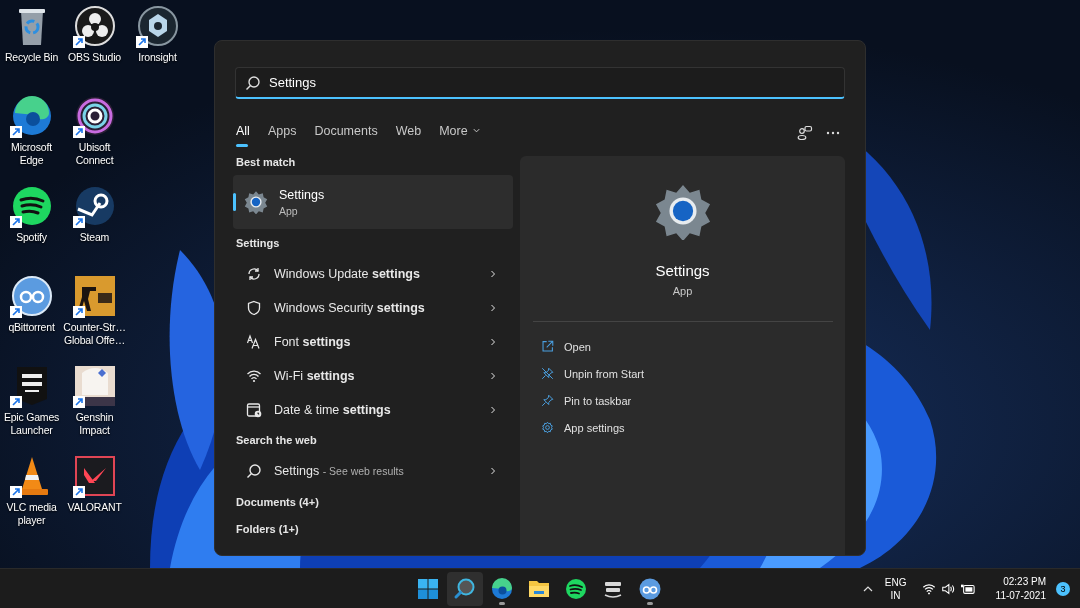  What do you see at coordinates (373, 471) in the screenshot?
I see `web-result: Settings - See web results` at bounding box center [373, 471].